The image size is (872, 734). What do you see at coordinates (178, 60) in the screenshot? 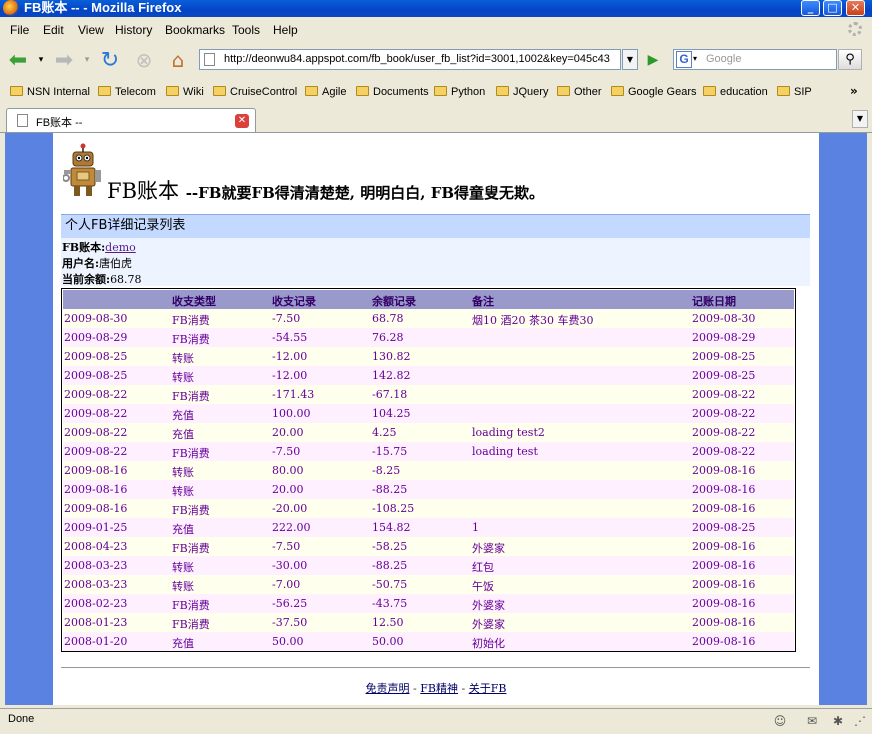
I see `home-icon: ⌂` at bounding box center [178, 60].